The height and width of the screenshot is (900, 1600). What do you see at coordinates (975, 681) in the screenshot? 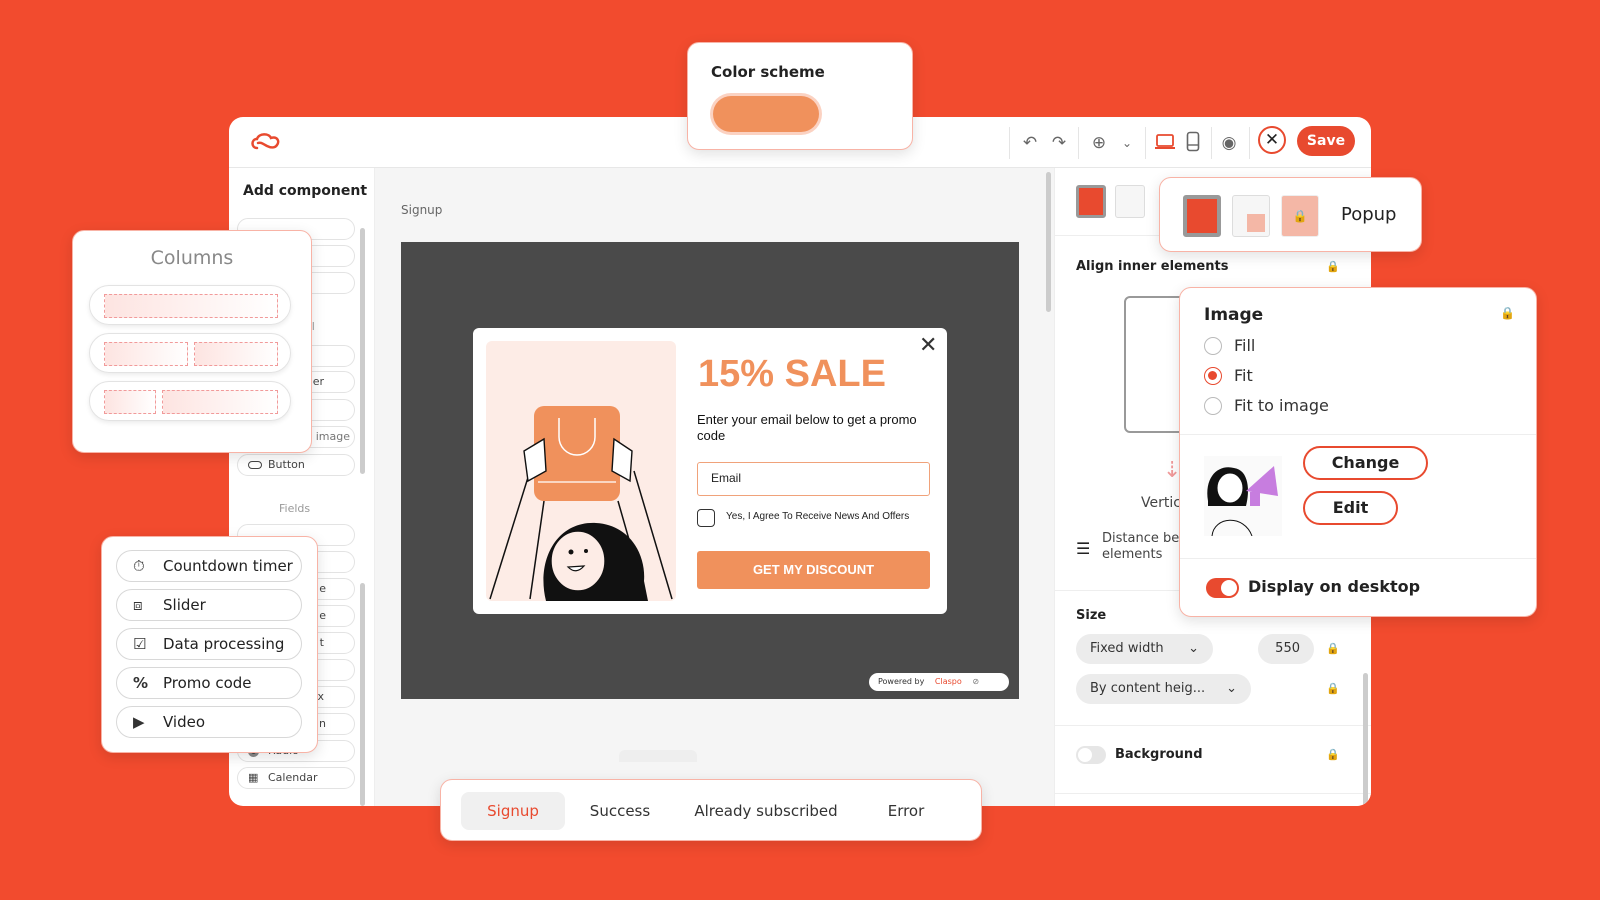
I see `hide-icon: ⊘` at bounding box center [975, 681].